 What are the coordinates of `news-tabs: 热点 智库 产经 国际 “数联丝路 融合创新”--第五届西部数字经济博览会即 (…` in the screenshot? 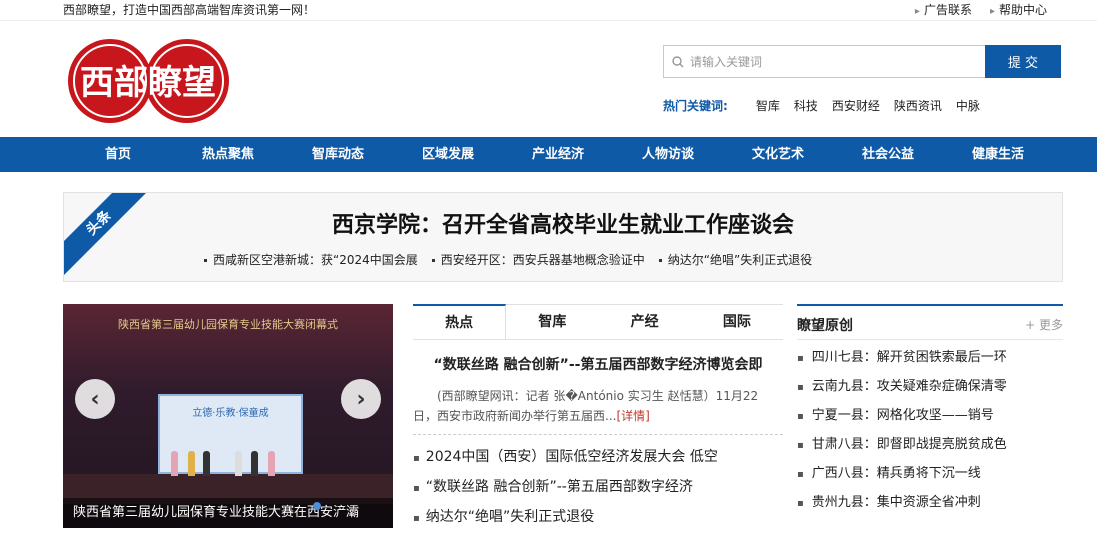 It's located at (598, 418).